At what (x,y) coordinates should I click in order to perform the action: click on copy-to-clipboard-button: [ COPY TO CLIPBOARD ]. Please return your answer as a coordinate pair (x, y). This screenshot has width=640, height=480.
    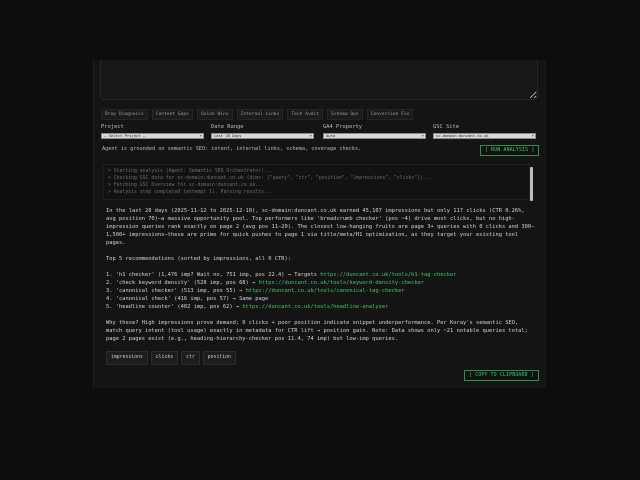
    Looking at the image, I should click on (501, 375).